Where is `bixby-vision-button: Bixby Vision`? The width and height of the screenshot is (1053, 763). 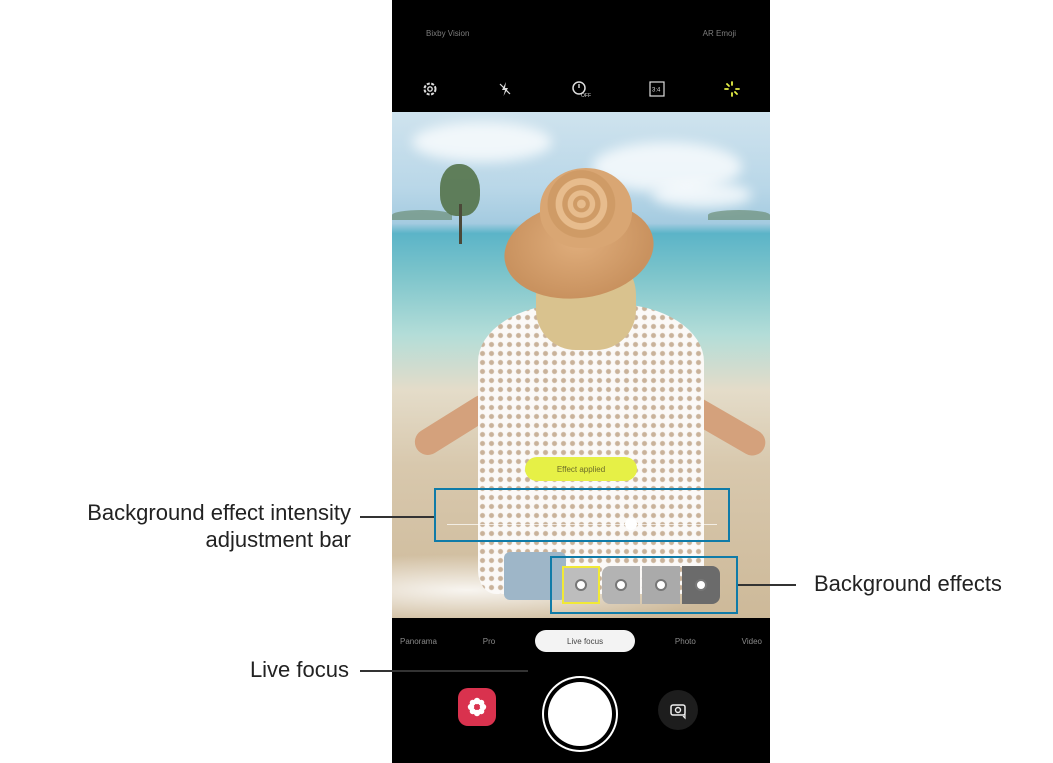 bixby-vision-button: Bixby Vision is located at coordinates (447, 33).